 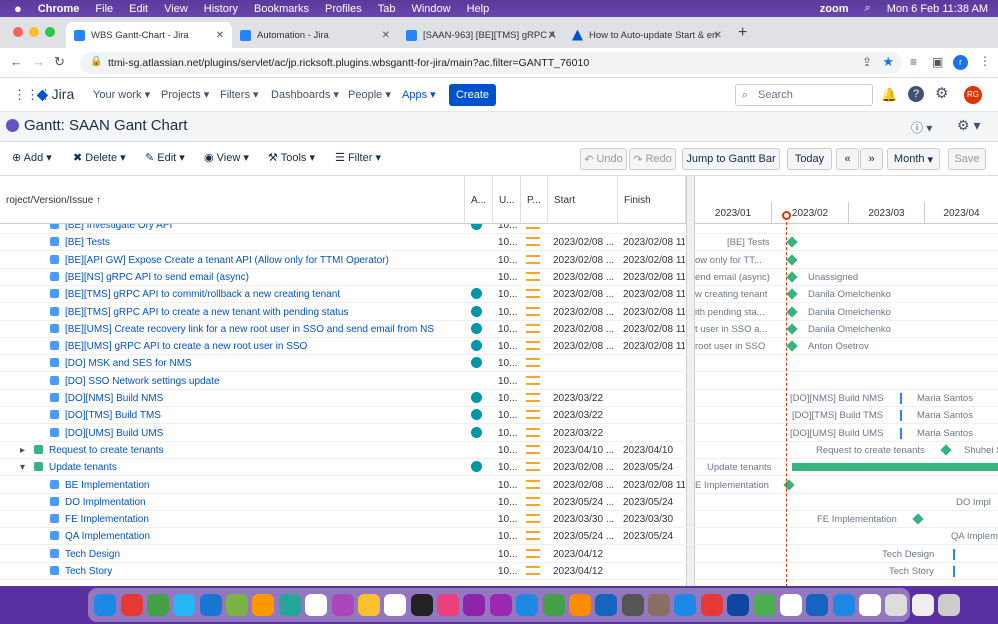 I want to click on gantt-summary-bar, so click(x=895, y=467).